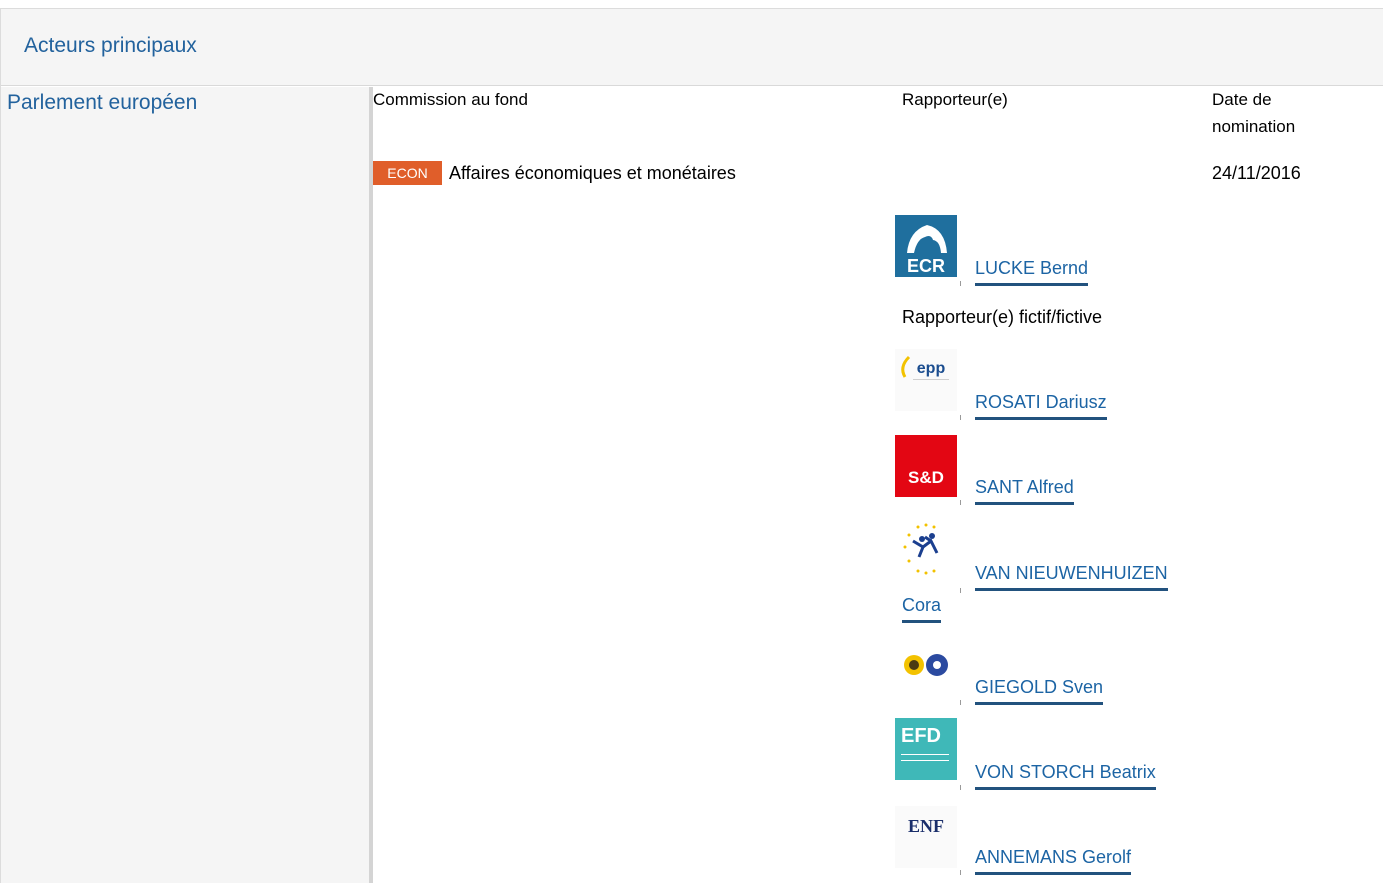 The height and width of the screenshot is (883, 1383). What do you see at coordinates (1071, 576) in the screenshot?
I see `shadow-rapporteur-link: VAN NIEUWENHUIZEN` at bounding box center [1071, 576].